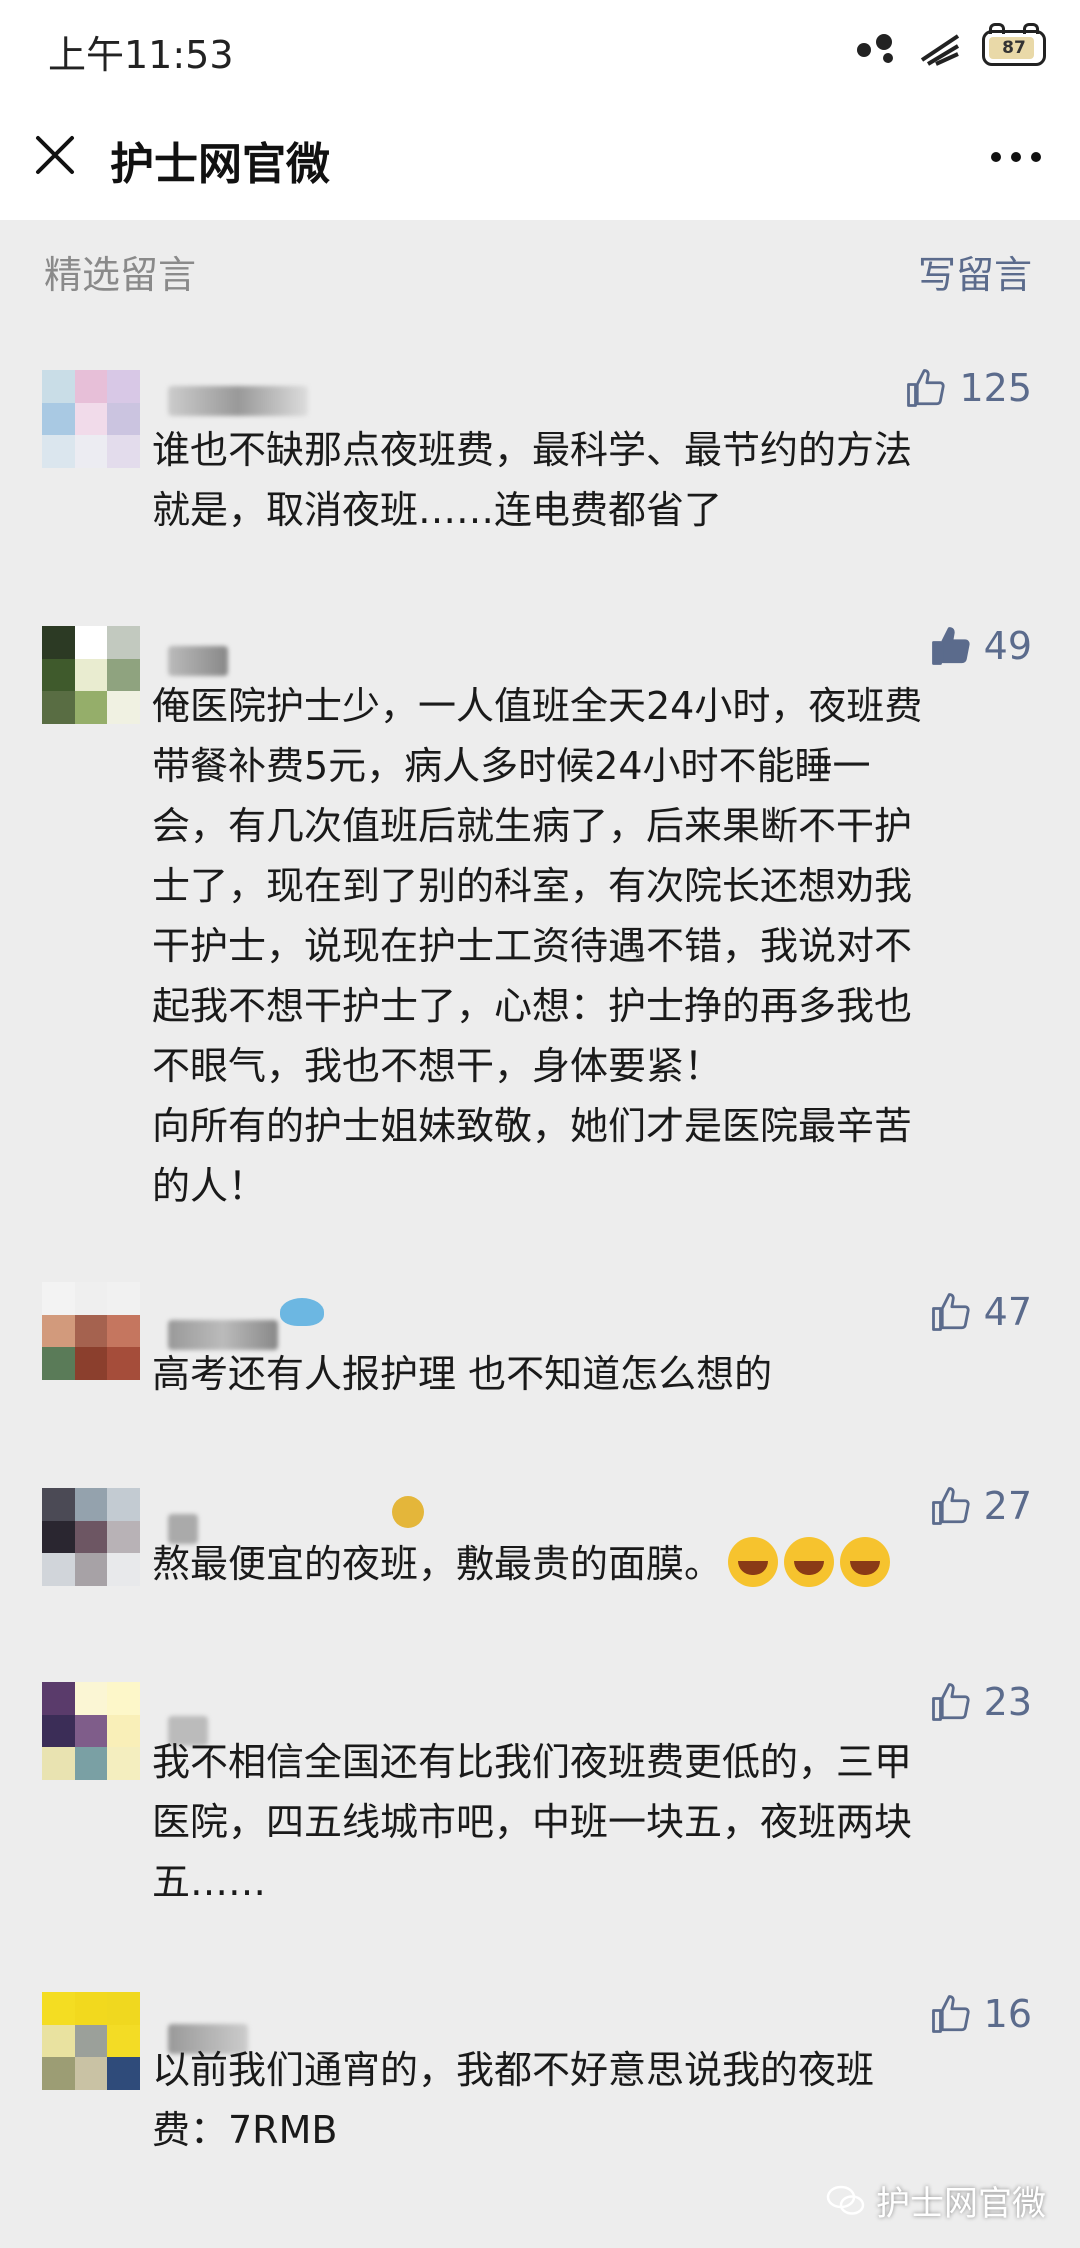 Image resolution: width=1080 pixels, height=2248 pixels. I want to click on battery-icon: 87, so click(1014, 44).